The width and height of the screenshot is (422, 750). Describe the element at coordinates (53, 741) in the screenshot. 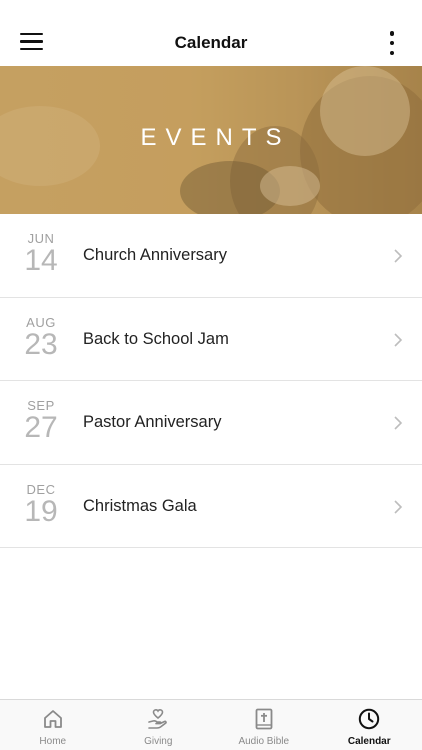

I see `tab-label: Home` at that location.